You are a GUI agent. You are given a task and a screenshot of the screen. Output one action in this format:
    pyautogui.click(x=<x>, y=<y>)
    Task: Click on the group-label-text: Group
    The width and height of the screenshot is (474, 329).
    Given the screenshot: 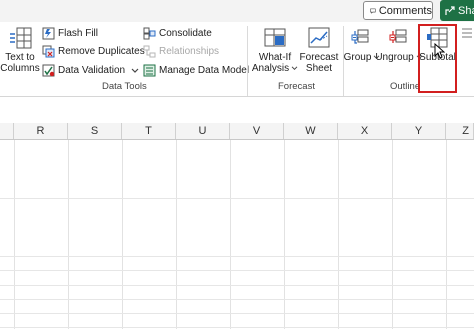 What is the action you would take?
    pyautogui.click(x=357, y=57)
    